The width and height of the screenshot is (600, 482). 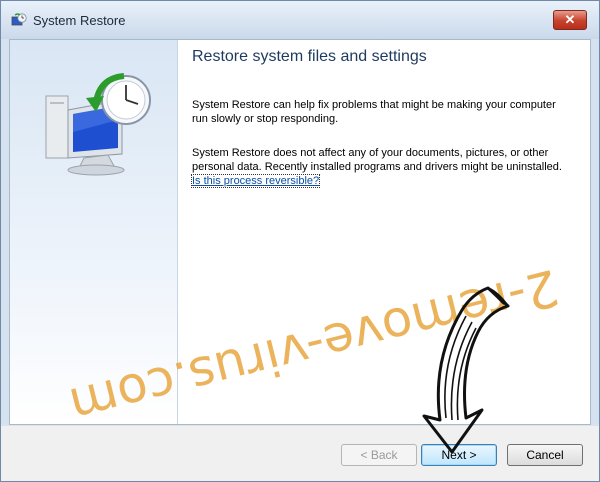 What do you see at coordinates (545, 455) in the screenshot?
I see `cancel-button: Cancel` at bounding box center [545, 455].